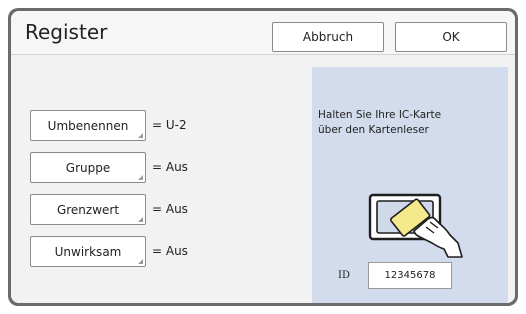  Describe the element at coordinates (451, 37) in the screenshot. I see `ok-button: OK` at that location.